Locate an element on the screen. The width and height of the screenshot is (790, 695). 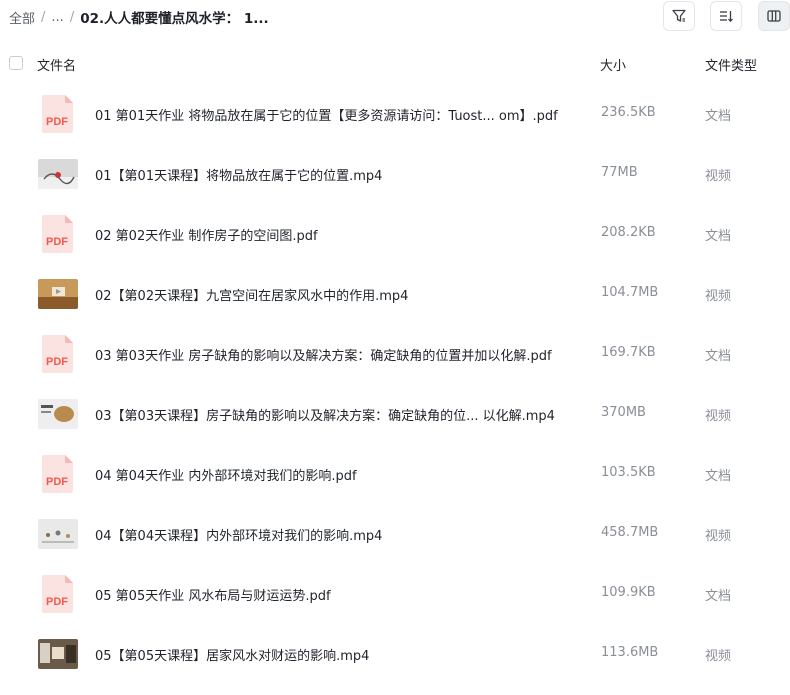
file-name: 05【第05天课程】居家风水对财运的影响.mp4 is located at coordinates (232, 654).